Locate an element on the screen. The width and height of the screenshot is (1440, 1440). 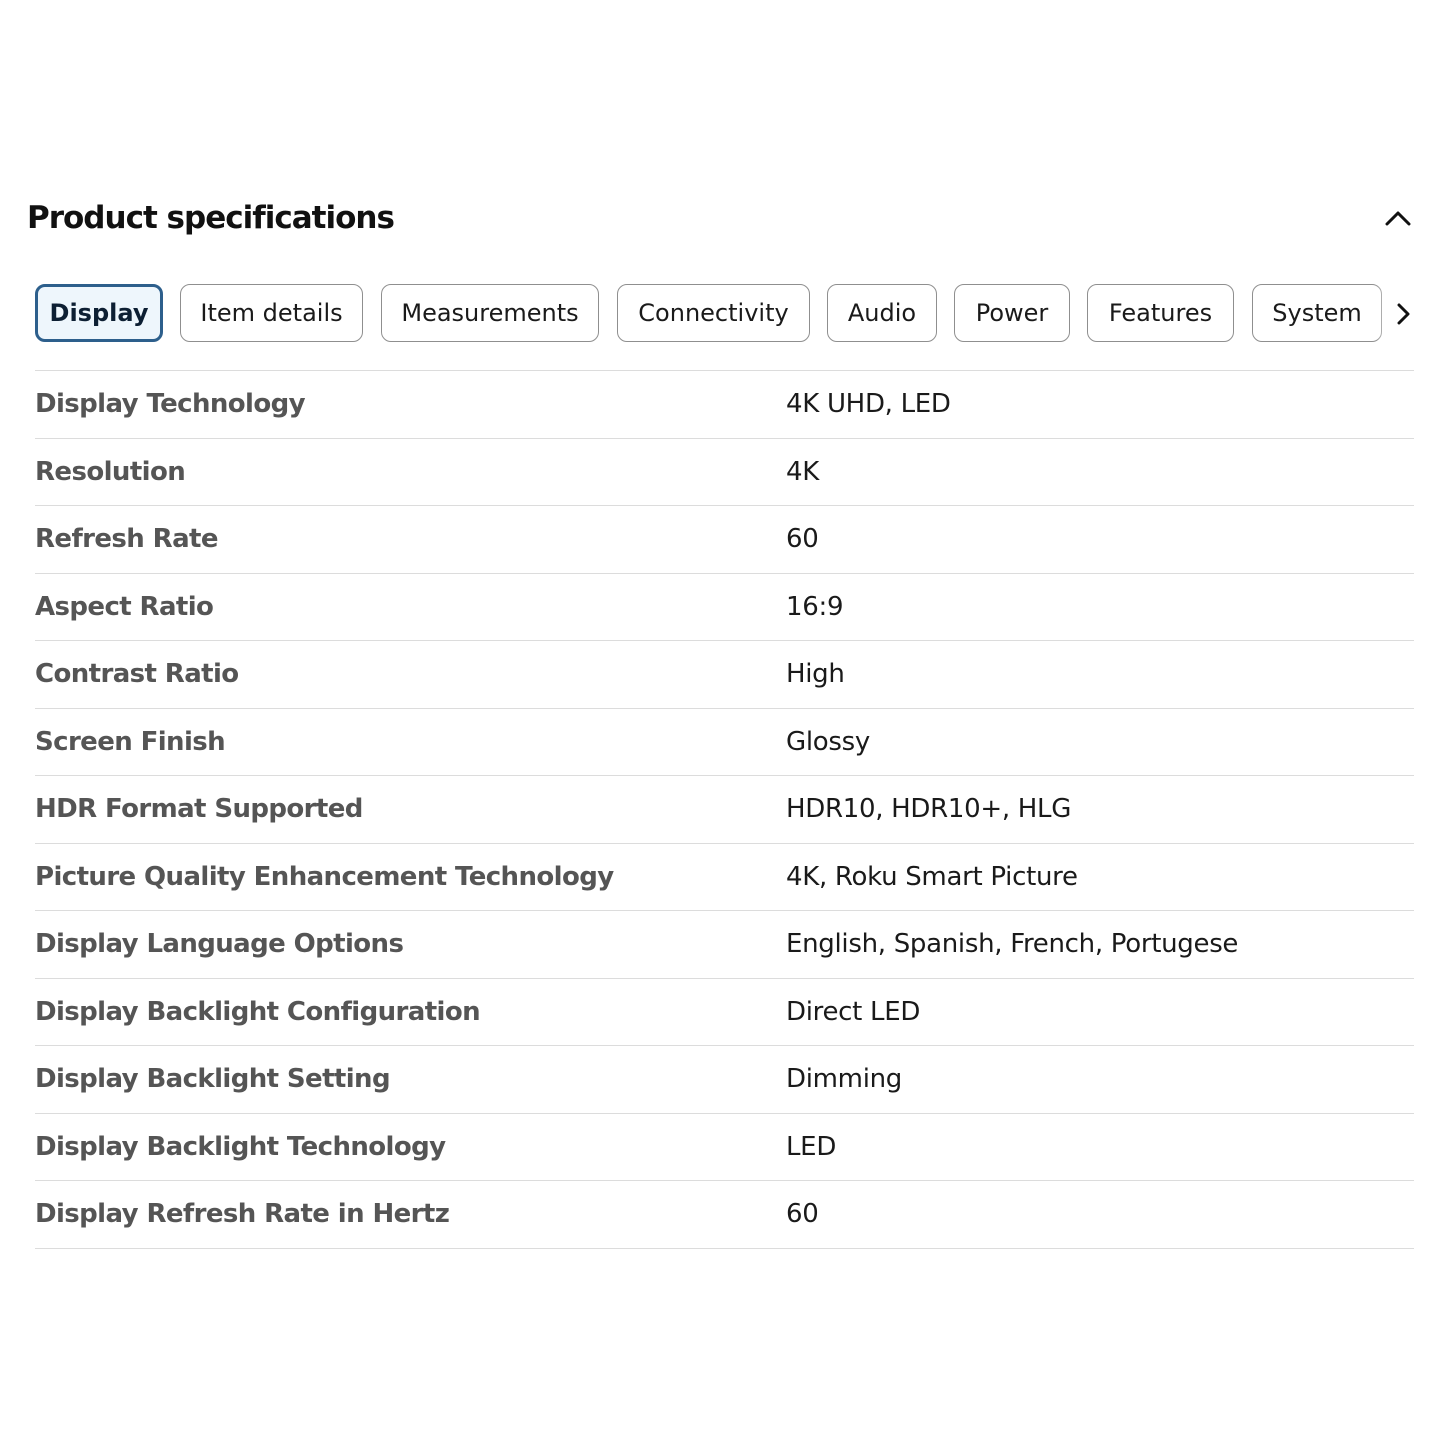
chevron-up-icon is located at coordinates (1398, 218).